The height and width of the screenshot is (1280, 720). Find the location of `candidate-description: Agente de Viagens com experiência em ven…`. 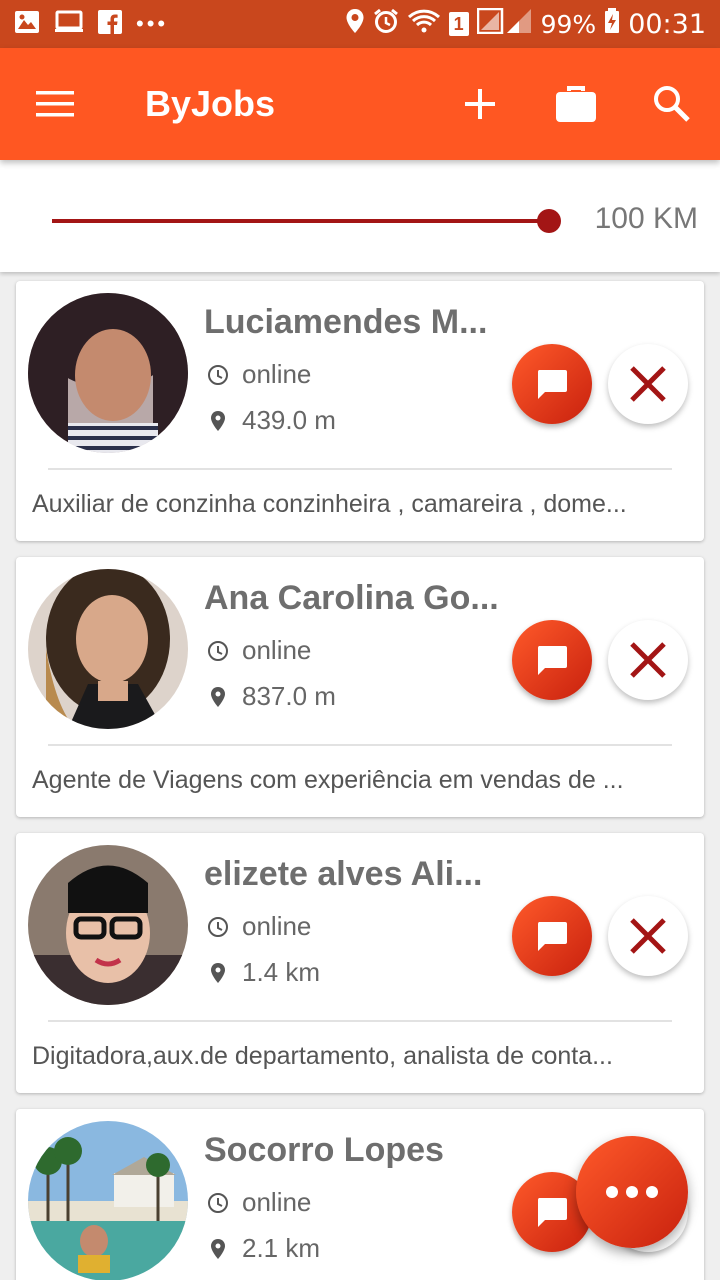

candidate-description: Agente de Viagens com experiência em ven… is located at coordinates (328, 780).